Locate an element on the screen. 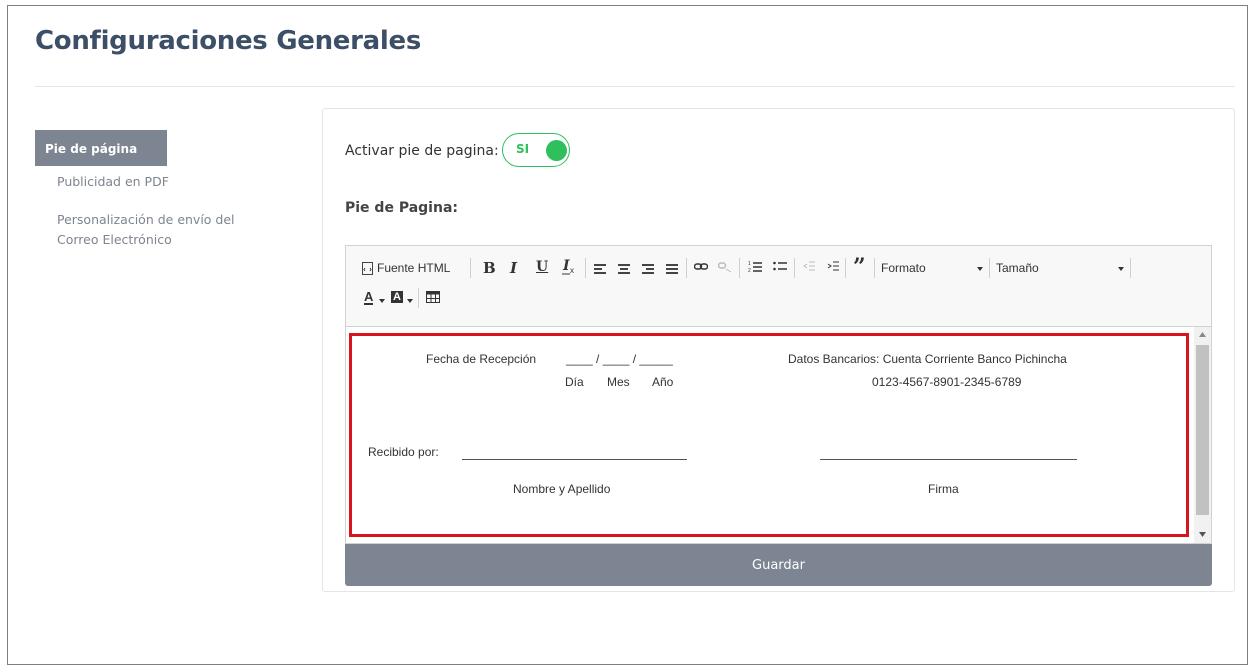 This screenshot has height=665, width=1255. svg-text: I is located at coordinates (566, 266).